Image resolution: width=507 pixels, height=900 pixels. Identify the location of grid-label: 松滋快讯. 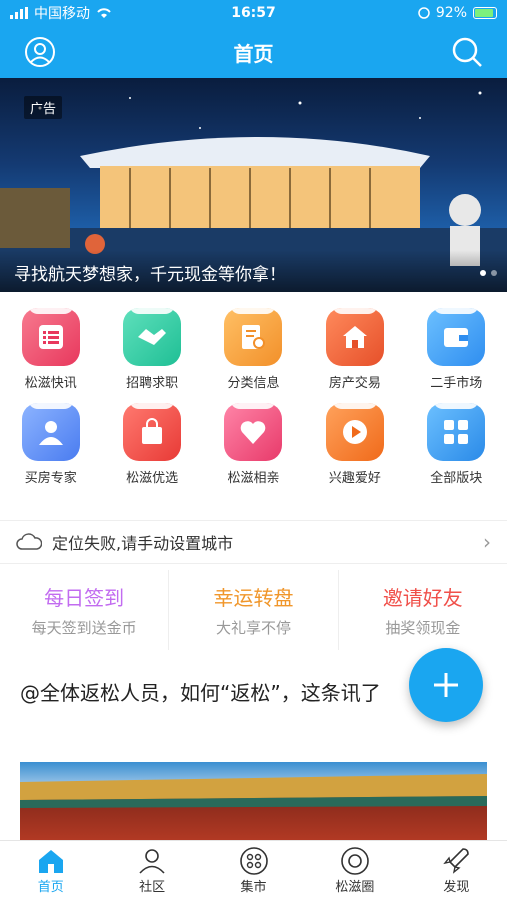
(50, 383).